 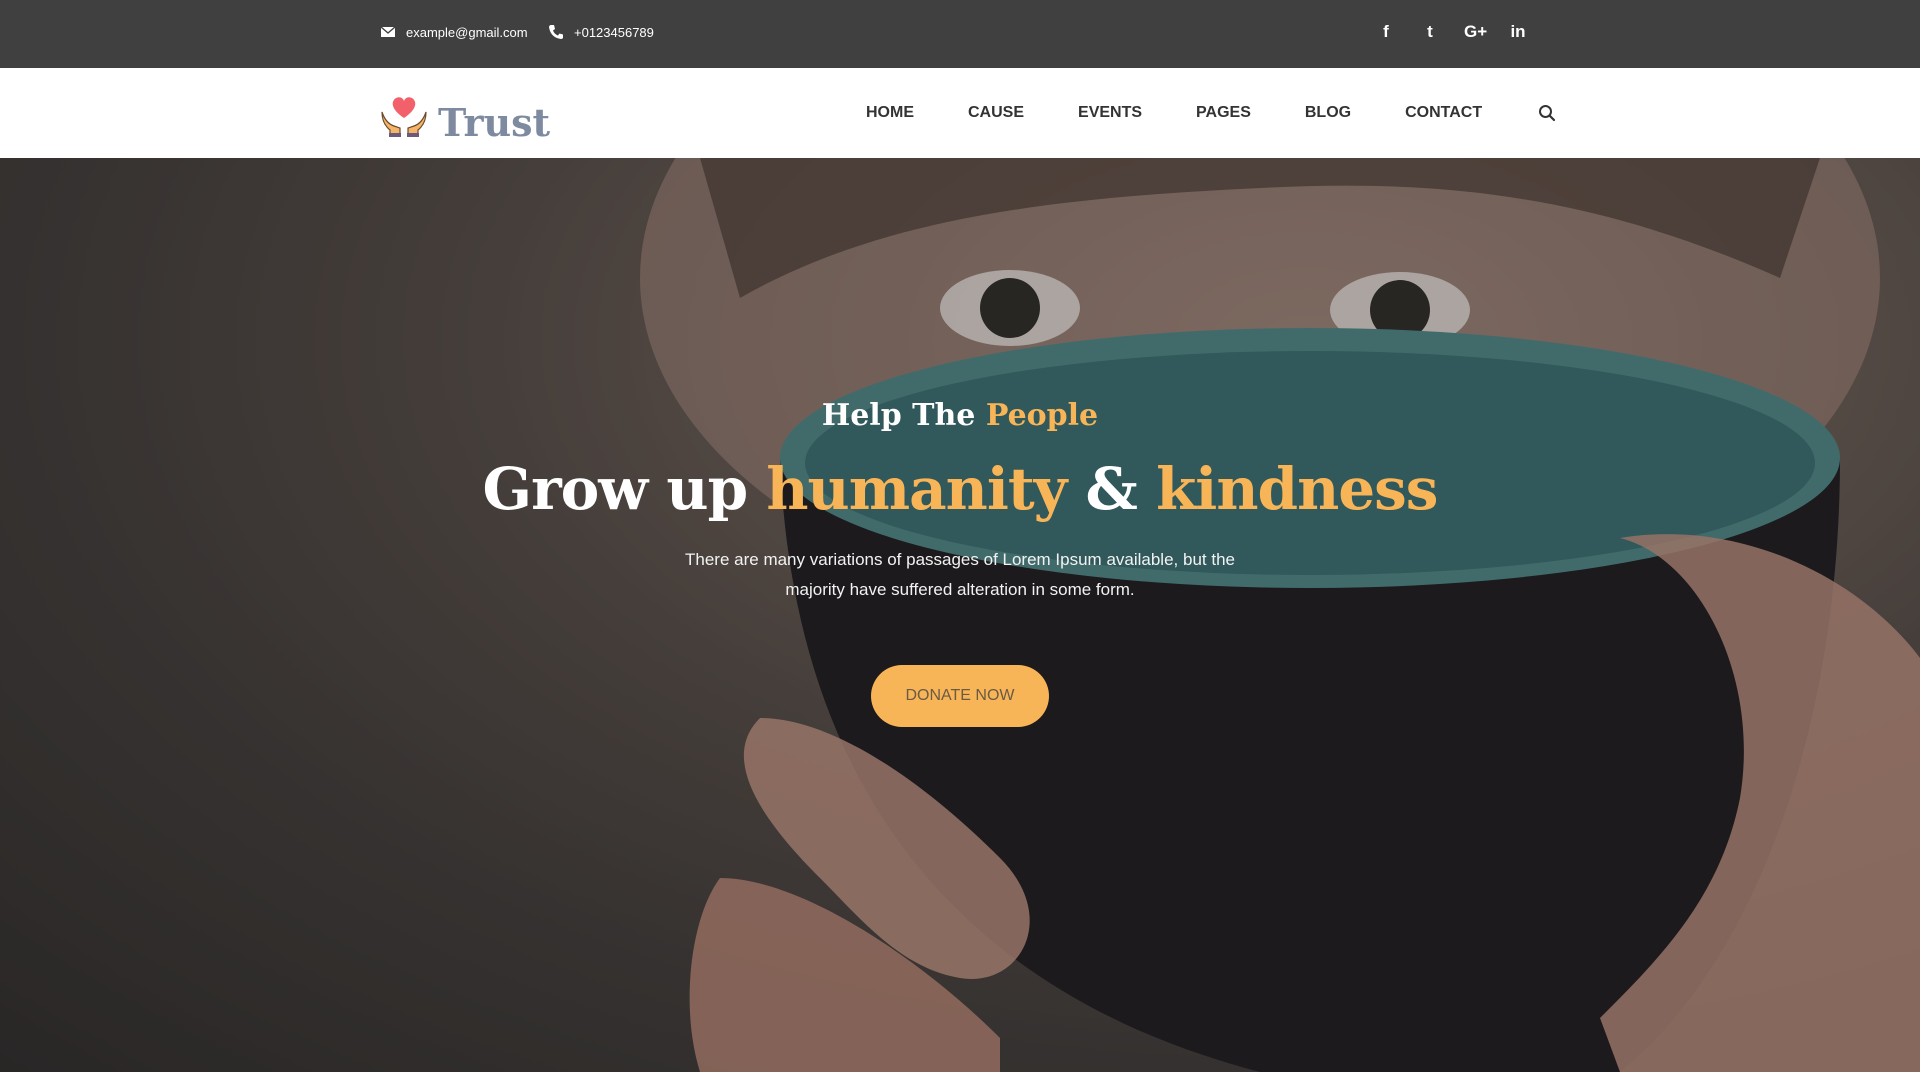 I want to click on headline-amp: &, so click(x=1111, y=489).